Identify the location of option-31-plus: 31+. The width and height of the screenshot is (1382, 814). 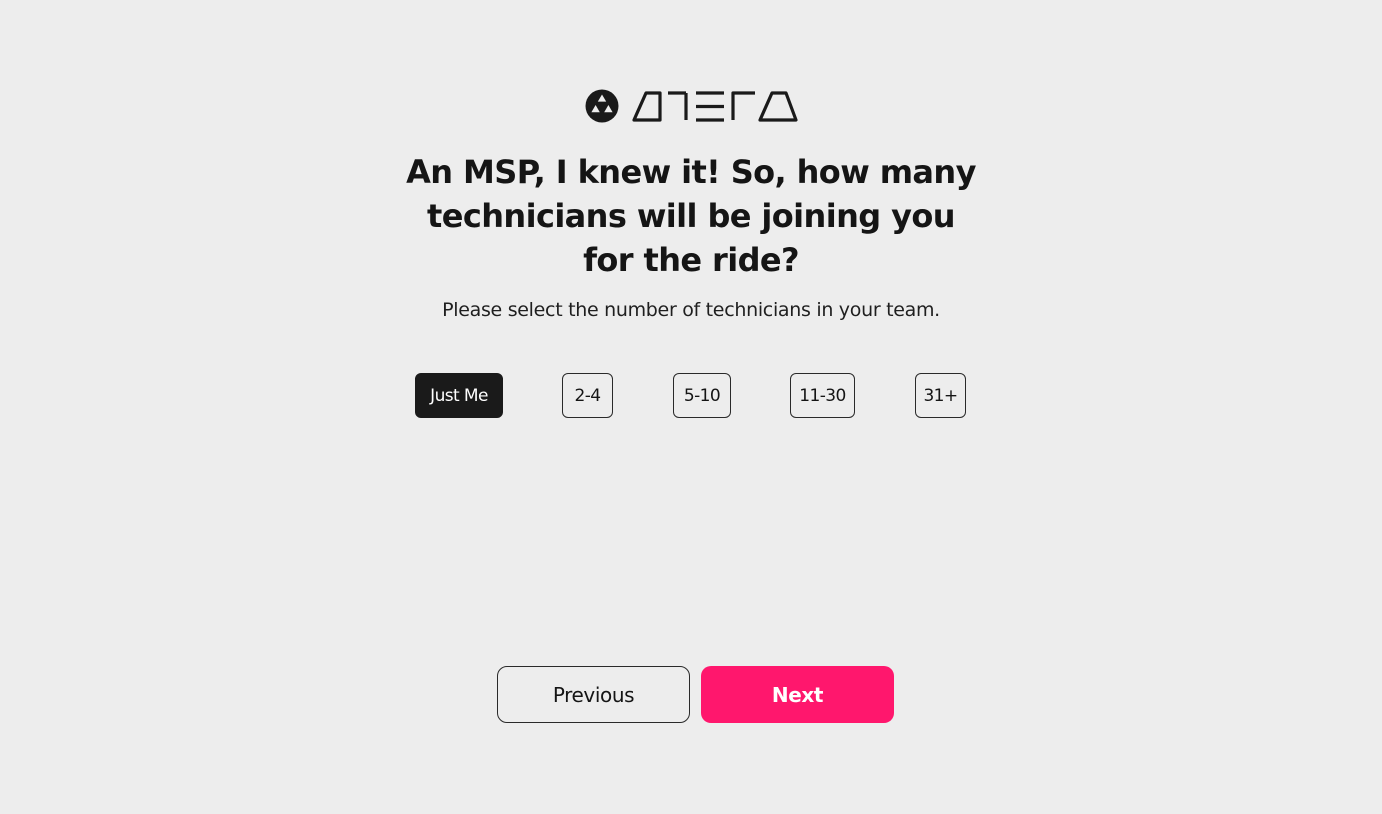
(940, 395).